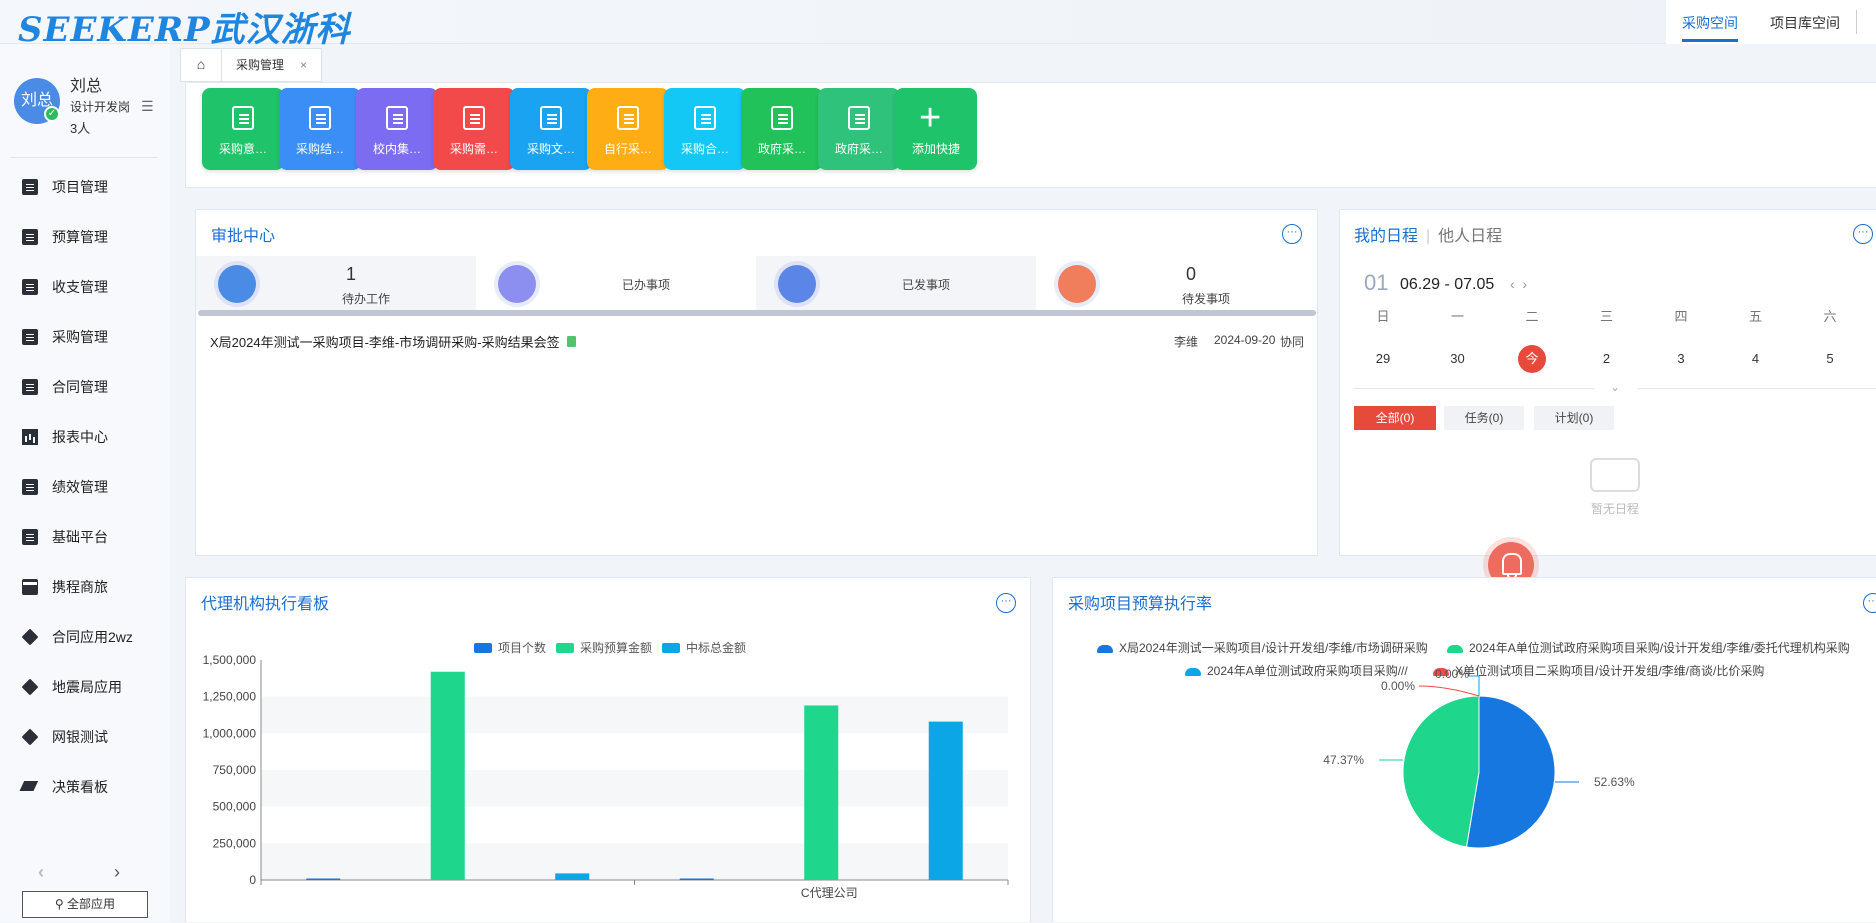 This screenshot has height=923, width=1876. Describe the element at coordinates (1386, 236) in the screenshot. I see `tab-my-schedule: 我的日程` at that location.